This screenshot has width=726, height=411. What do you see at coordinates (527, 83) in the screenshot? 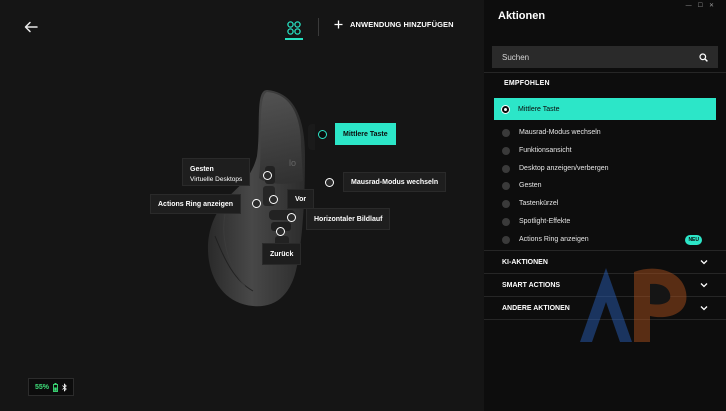
I see `recommended-heading: EMPFOHLEN` at bounding box center [527, 83].